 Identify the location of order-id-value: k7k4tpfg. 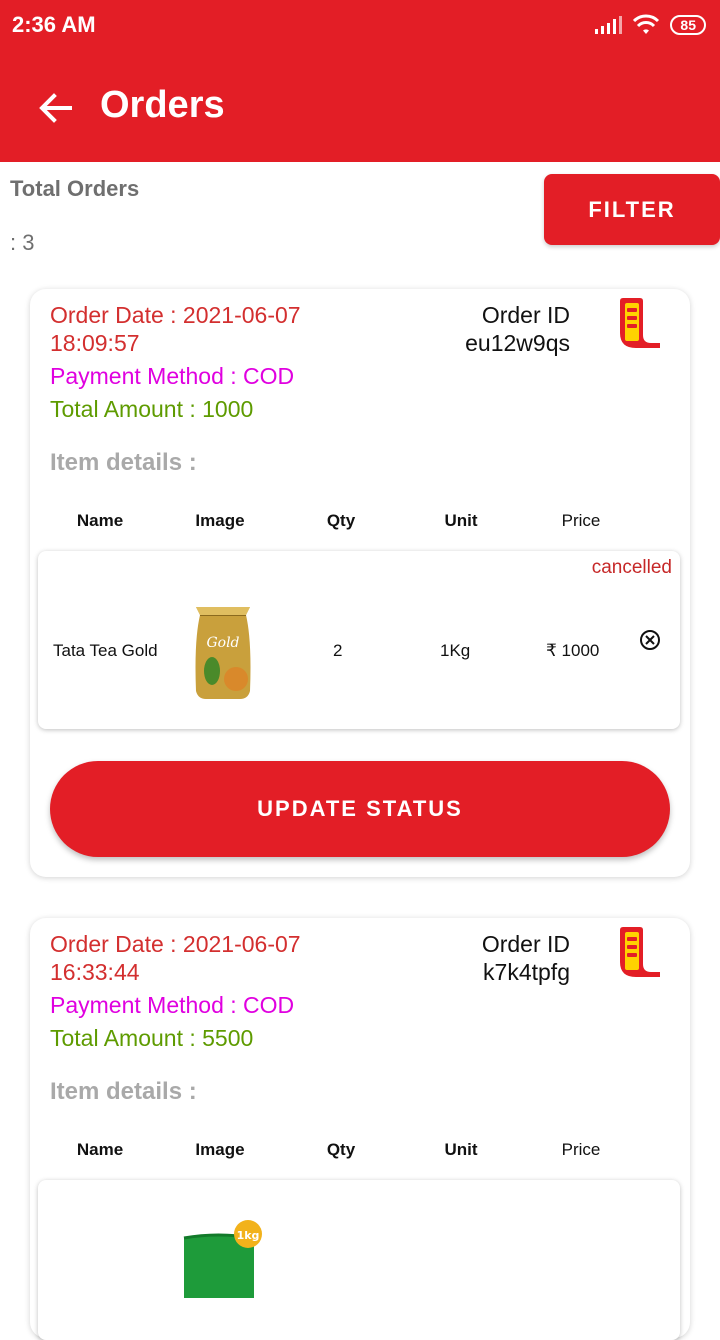
(526, 972).